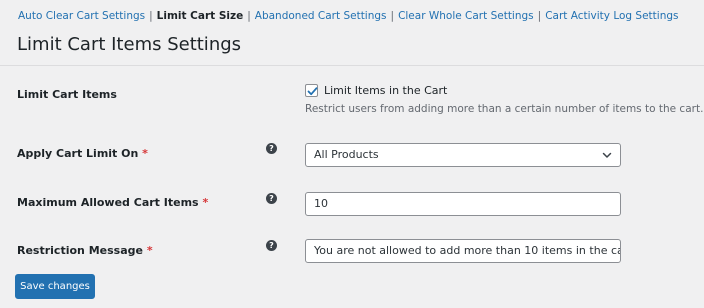 This screenshot has width=704, height=308. I want to click on subnav-link-limit-cart-size: Limit Cart Size, so click(200, 16).